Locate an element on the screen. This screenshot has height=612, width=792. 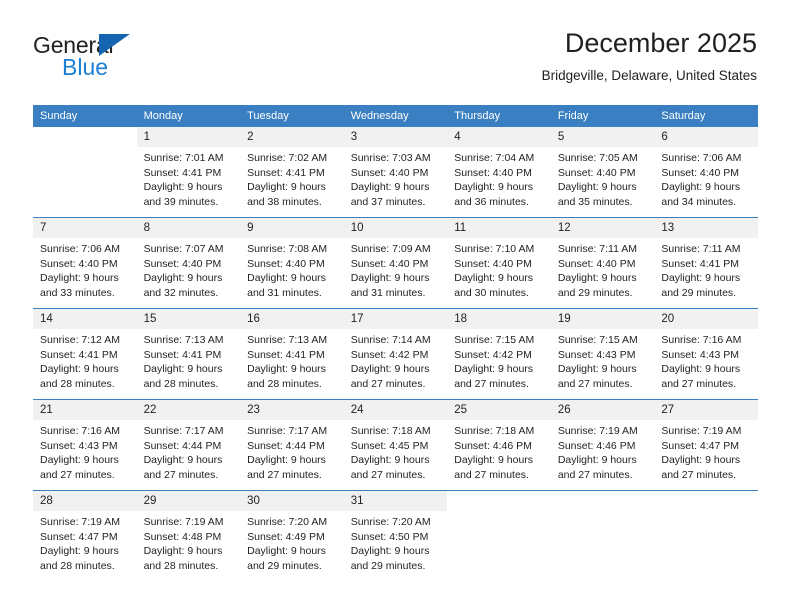
day-number: 8 is located at coordinates (188, 228).